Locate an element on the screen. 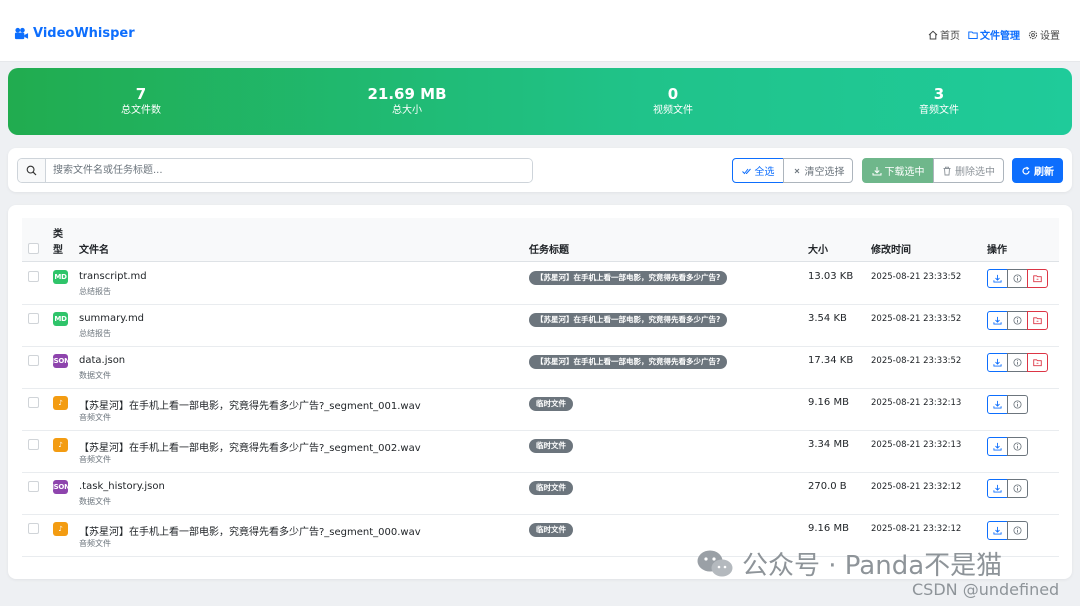 The height and width of the screenshot is (606, 1080). stat-total-size: 21.69 MB 总大小 is located at coordinates (407, 101).